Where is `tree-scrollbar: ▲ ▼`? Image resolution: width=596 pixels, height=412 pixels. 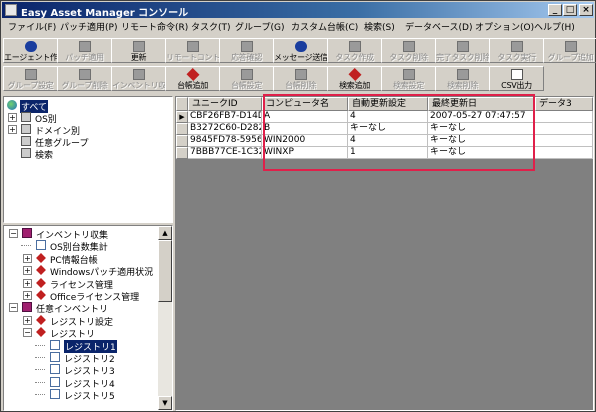
tree-scrollbar: ▲ ▼ is located at coordinates (165, 318).